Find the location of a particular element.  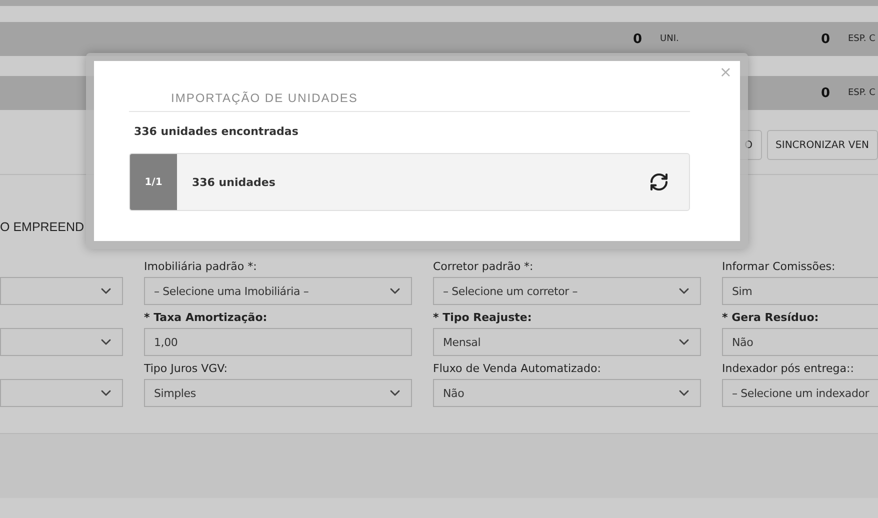

select-field: – Selecione um corretor – is located at coordinates (567, 291).